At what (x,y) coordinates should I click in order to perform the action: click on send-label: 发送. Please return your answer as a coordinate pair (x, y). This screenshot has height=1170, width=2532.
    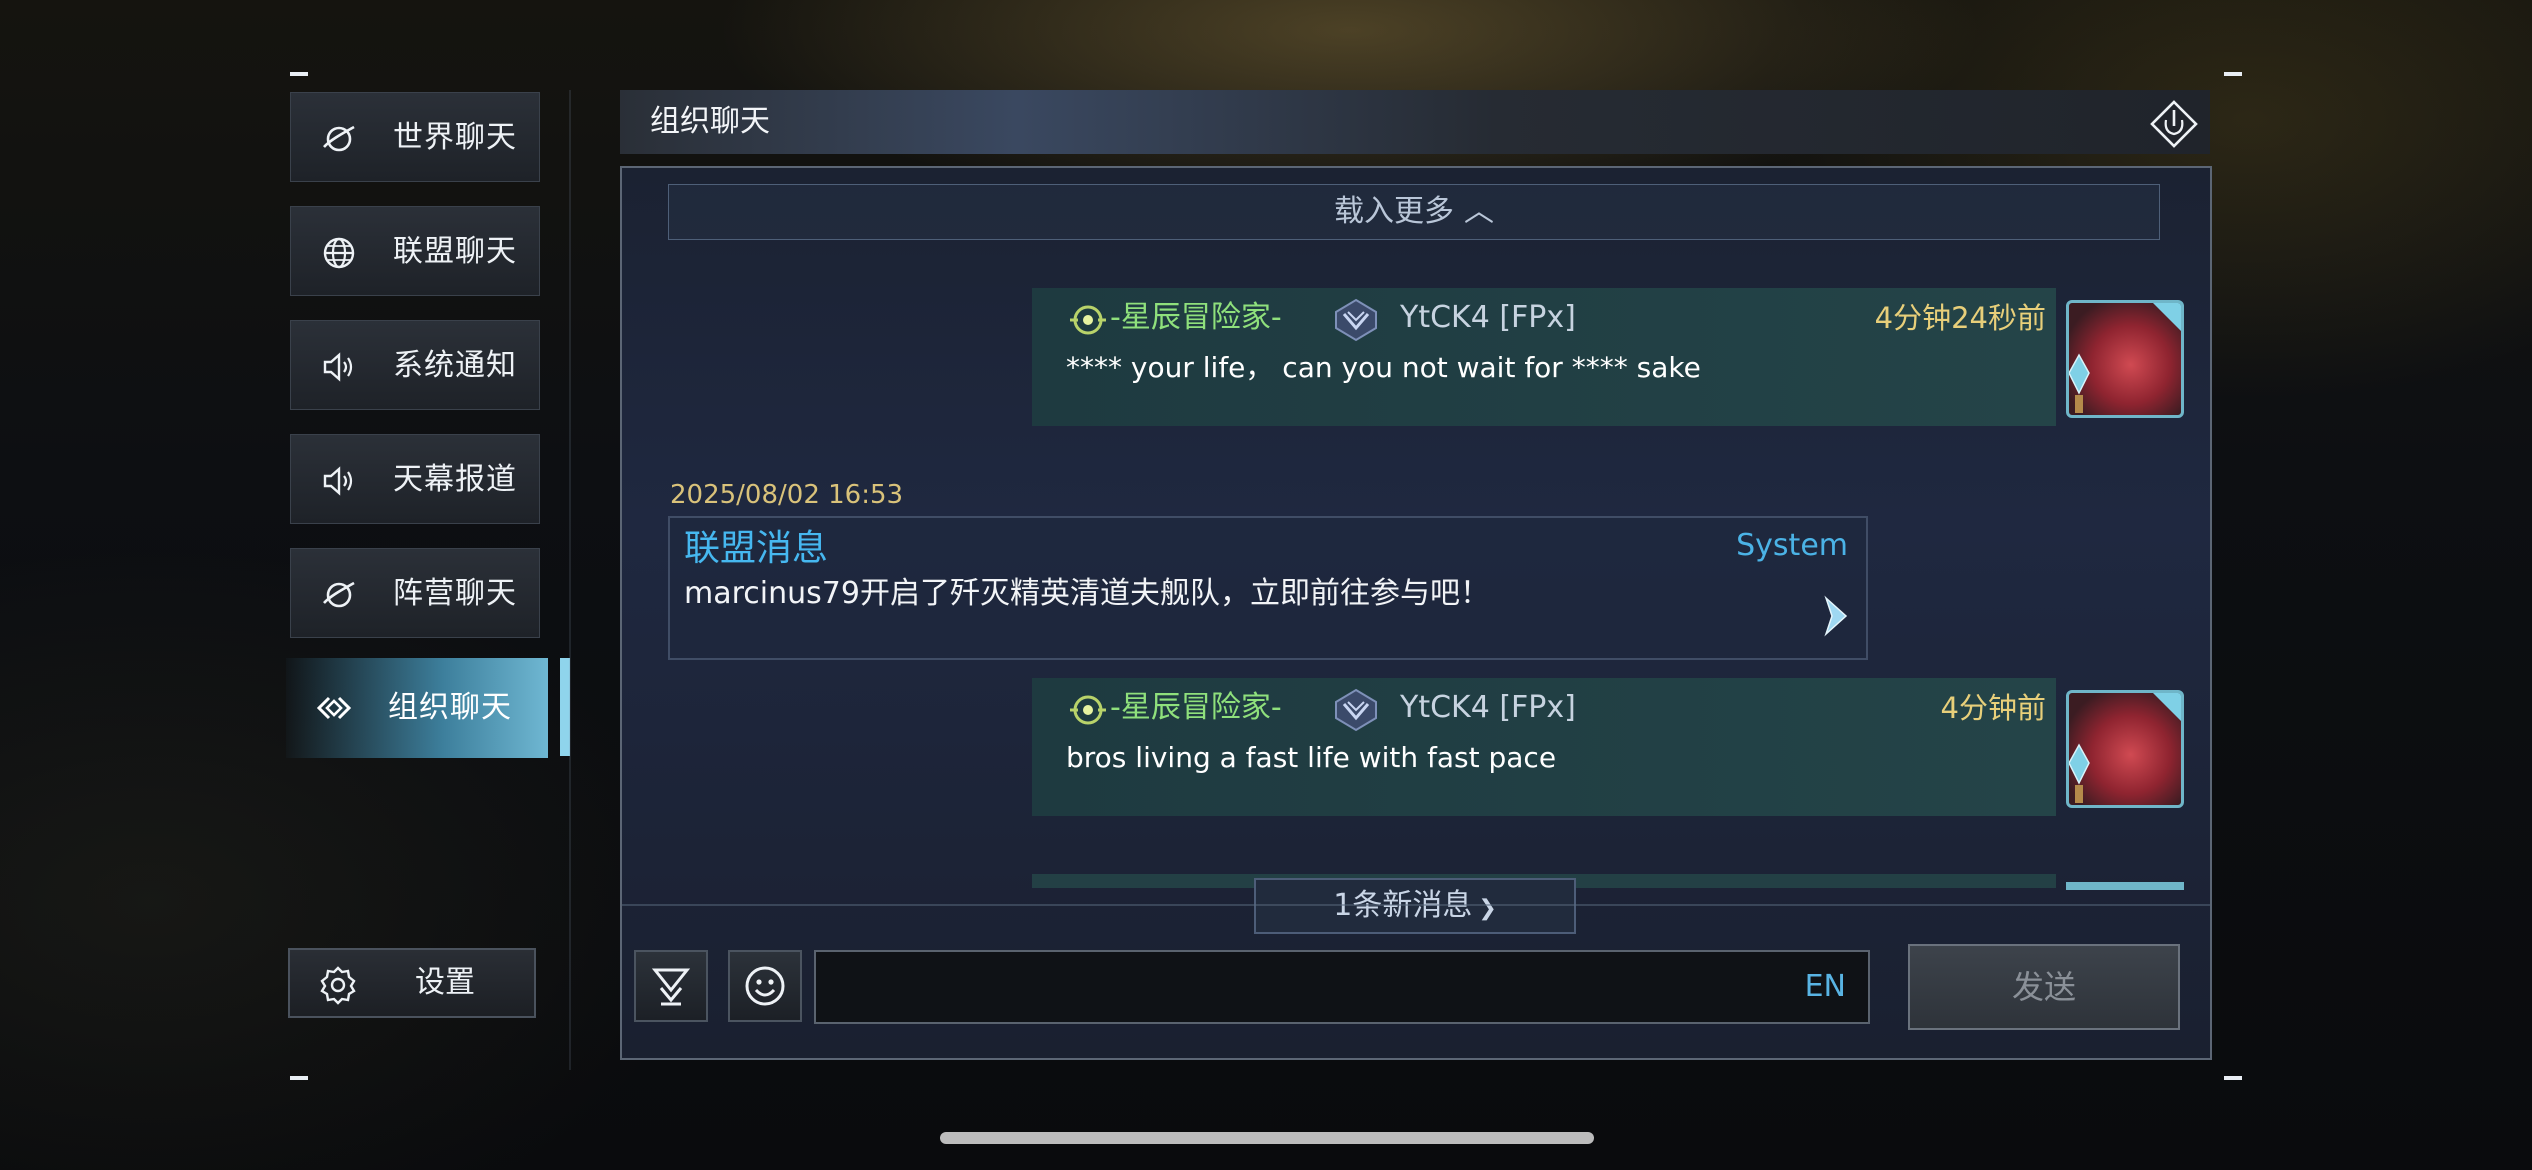
    Looking at the image, I should click on (2043, 987).